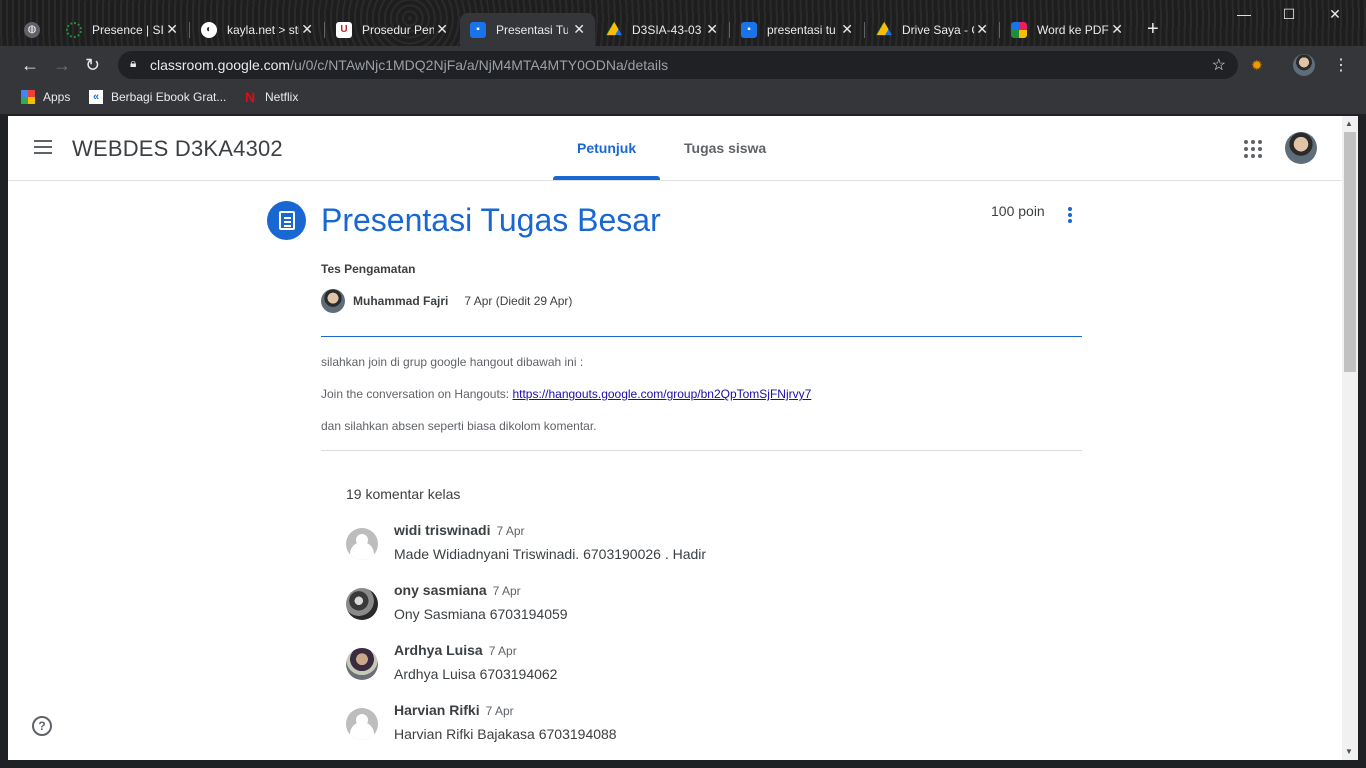  What do you see at coordinates (1253, 149) in the screenshot?
I see `google-apps-icon` at bounding box center [1253, 149].